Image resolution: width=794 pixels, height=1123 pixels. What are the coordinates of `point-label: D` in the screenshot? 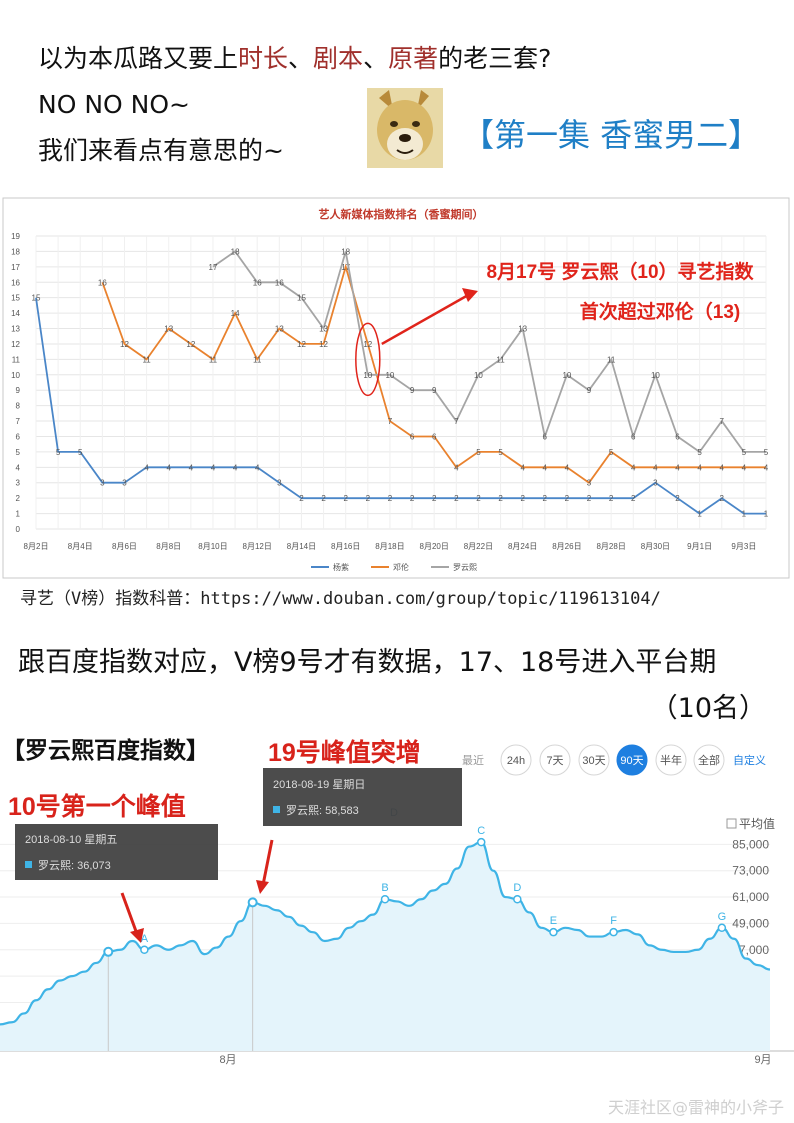 It's located at (517, 888).